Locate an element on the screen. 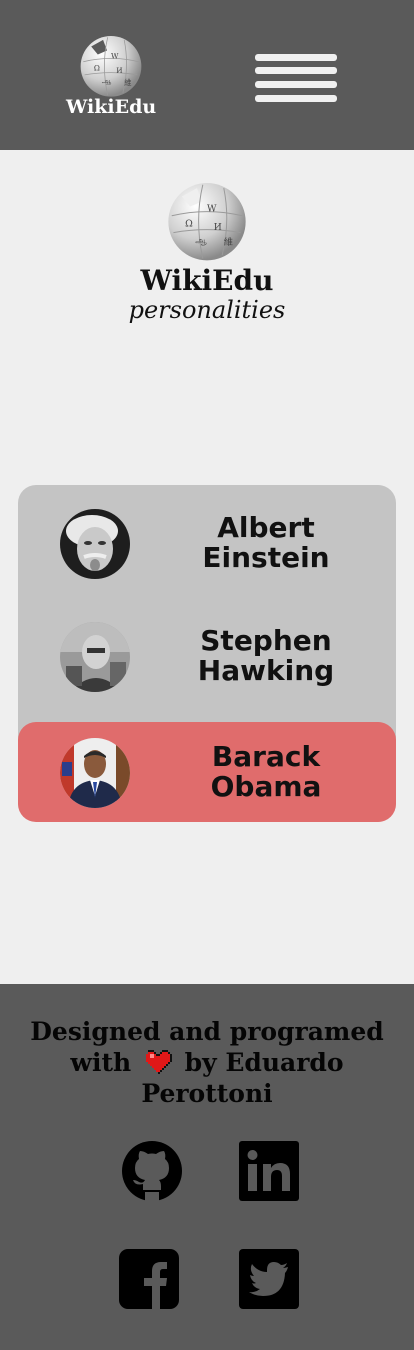 The image size is (414, 1350). first-name: Stephen is located at coordinates (266, 640).